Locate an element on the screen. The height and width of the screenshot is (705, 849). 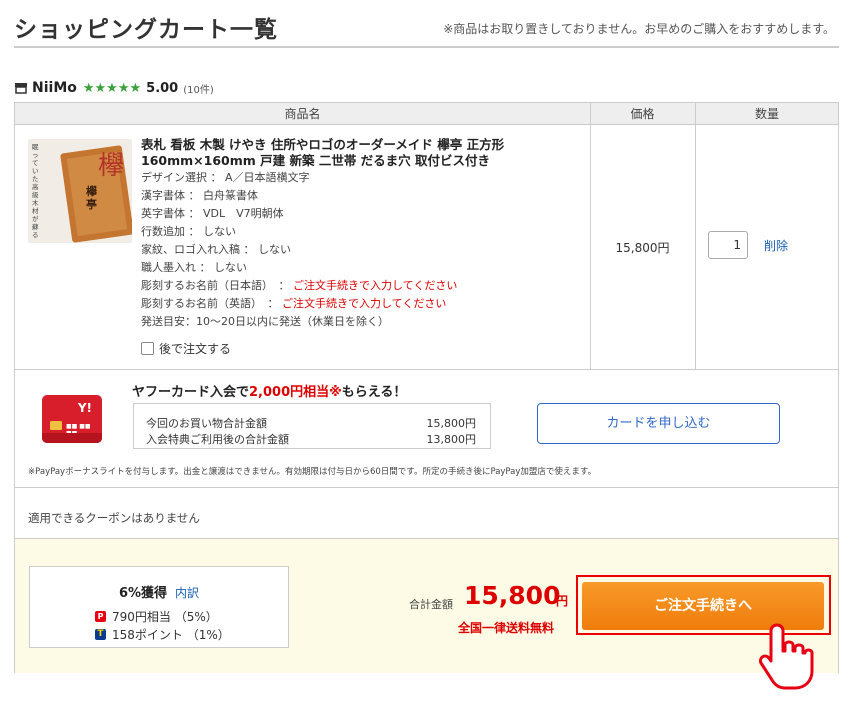
store-name: NiiMo is located at coordinates (54, 88).